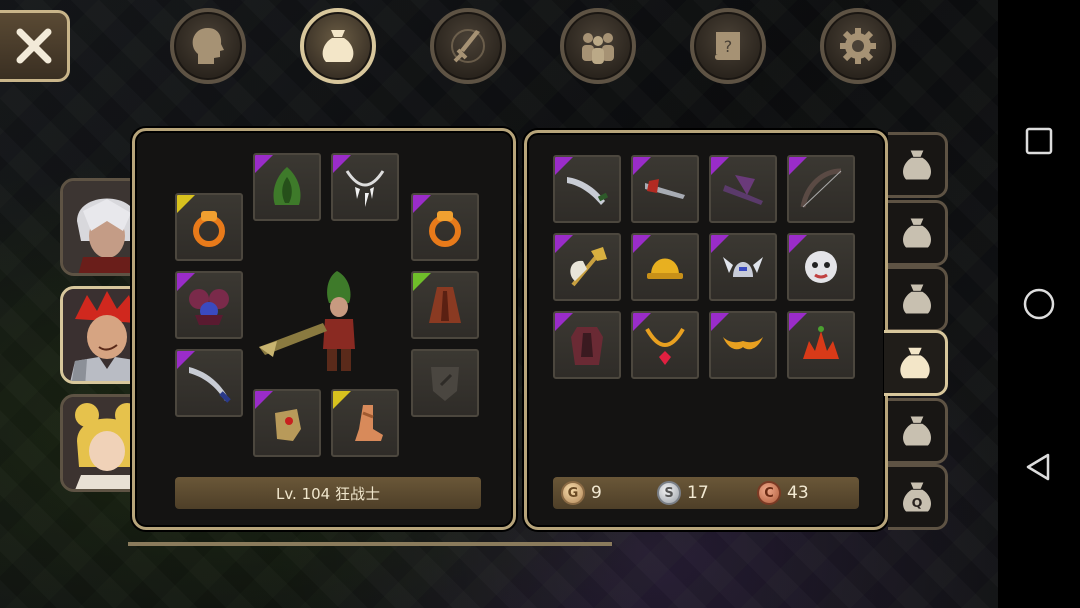  I want to click on dark-axe-icon, so click(743, 190).